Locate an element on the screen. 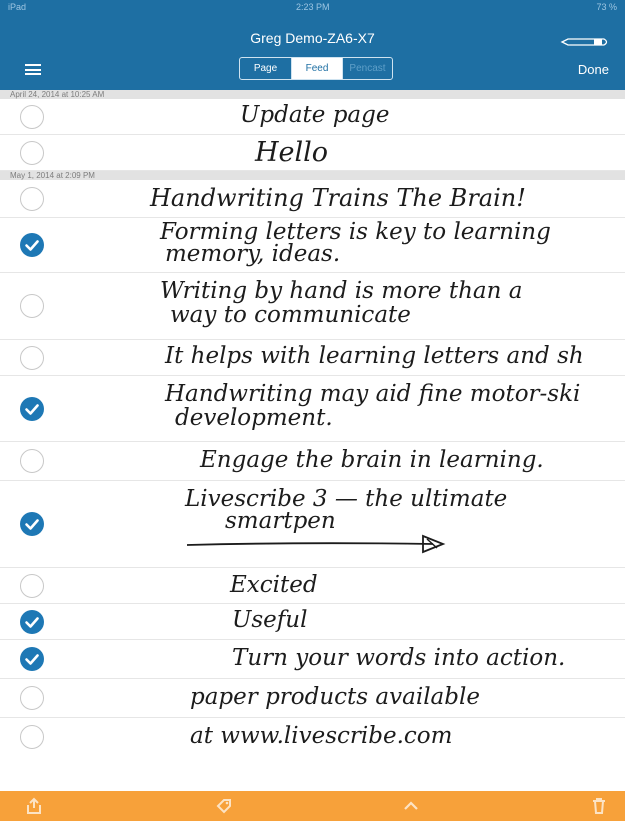 The height and width of the screenshot is (821, 625). feed-item: Handwriting Trains The Brain! is located at coordinates (312, 199).